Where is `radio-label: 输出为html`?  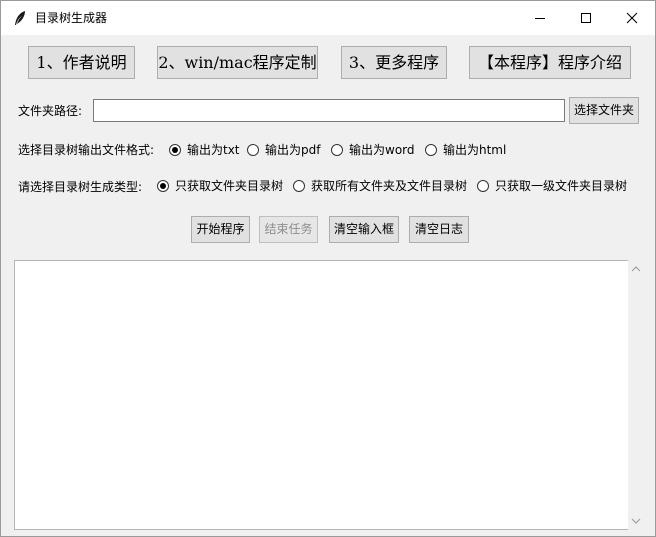 radio-label: 输出为html is located at coordinates (475, 150).